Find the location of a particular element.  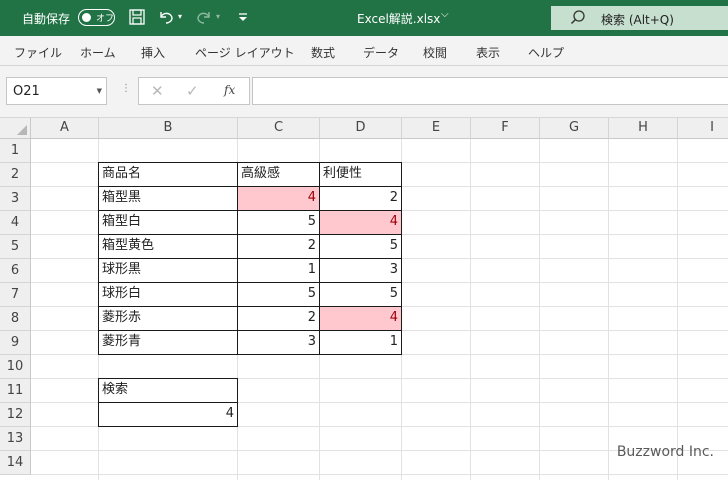

cell-b11: 検索 is located at coordinates (168, 390).